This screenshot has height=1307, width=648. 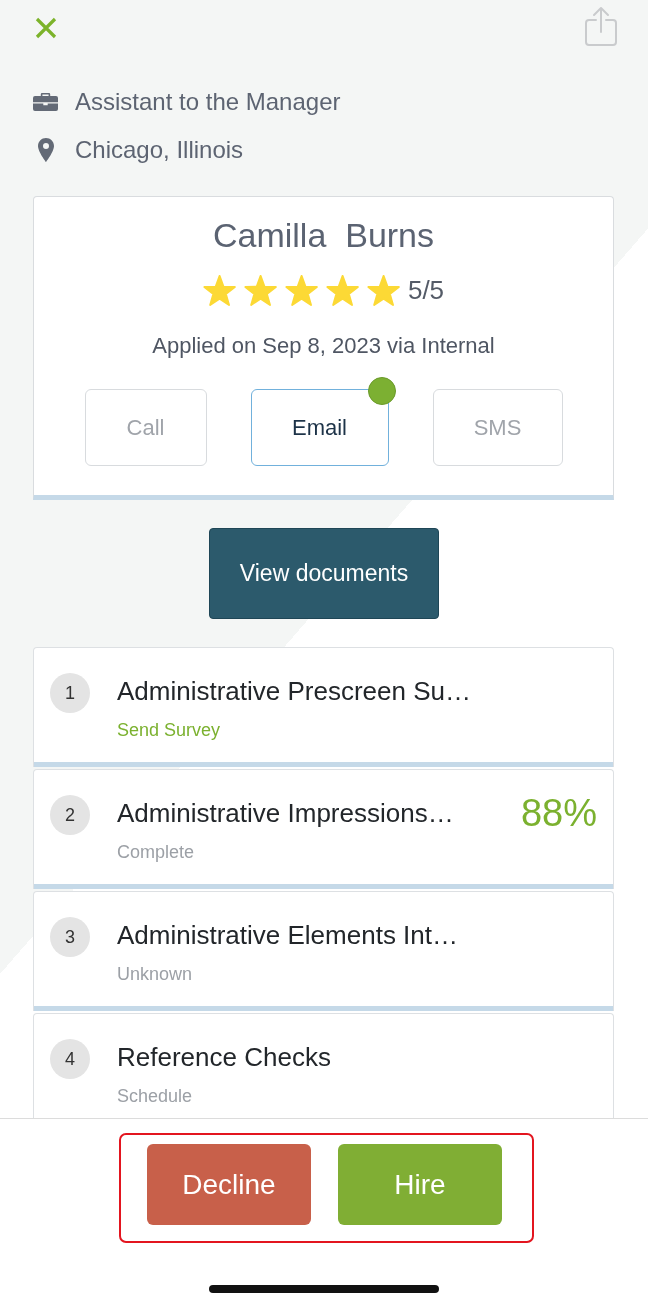 What do you see at coordinates (70, 693) in the screenshot?
I see `step-number: 1` at bounding box center [70, 693].